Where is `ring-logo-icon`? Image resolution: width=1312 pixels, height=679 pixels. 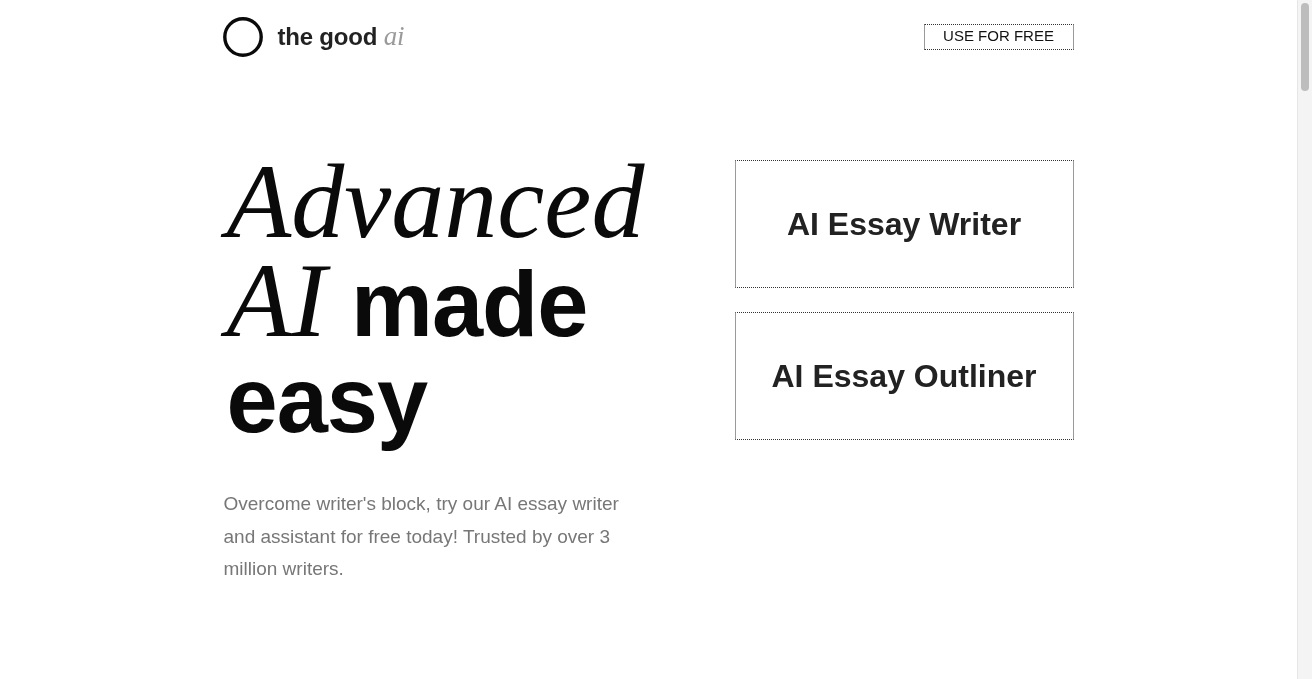
ring-logo-icon is located at coordinates (242, 37).